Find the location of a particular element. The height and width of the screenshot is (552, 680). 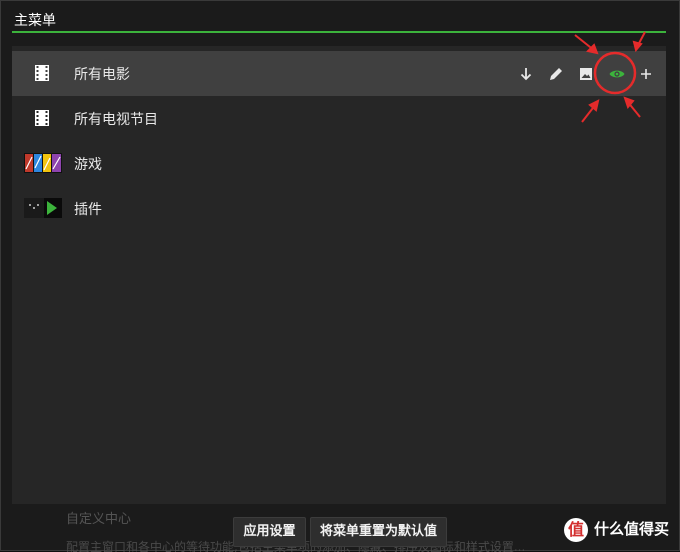

menu-item-label: 插件 is located at coordinates (88, 210).